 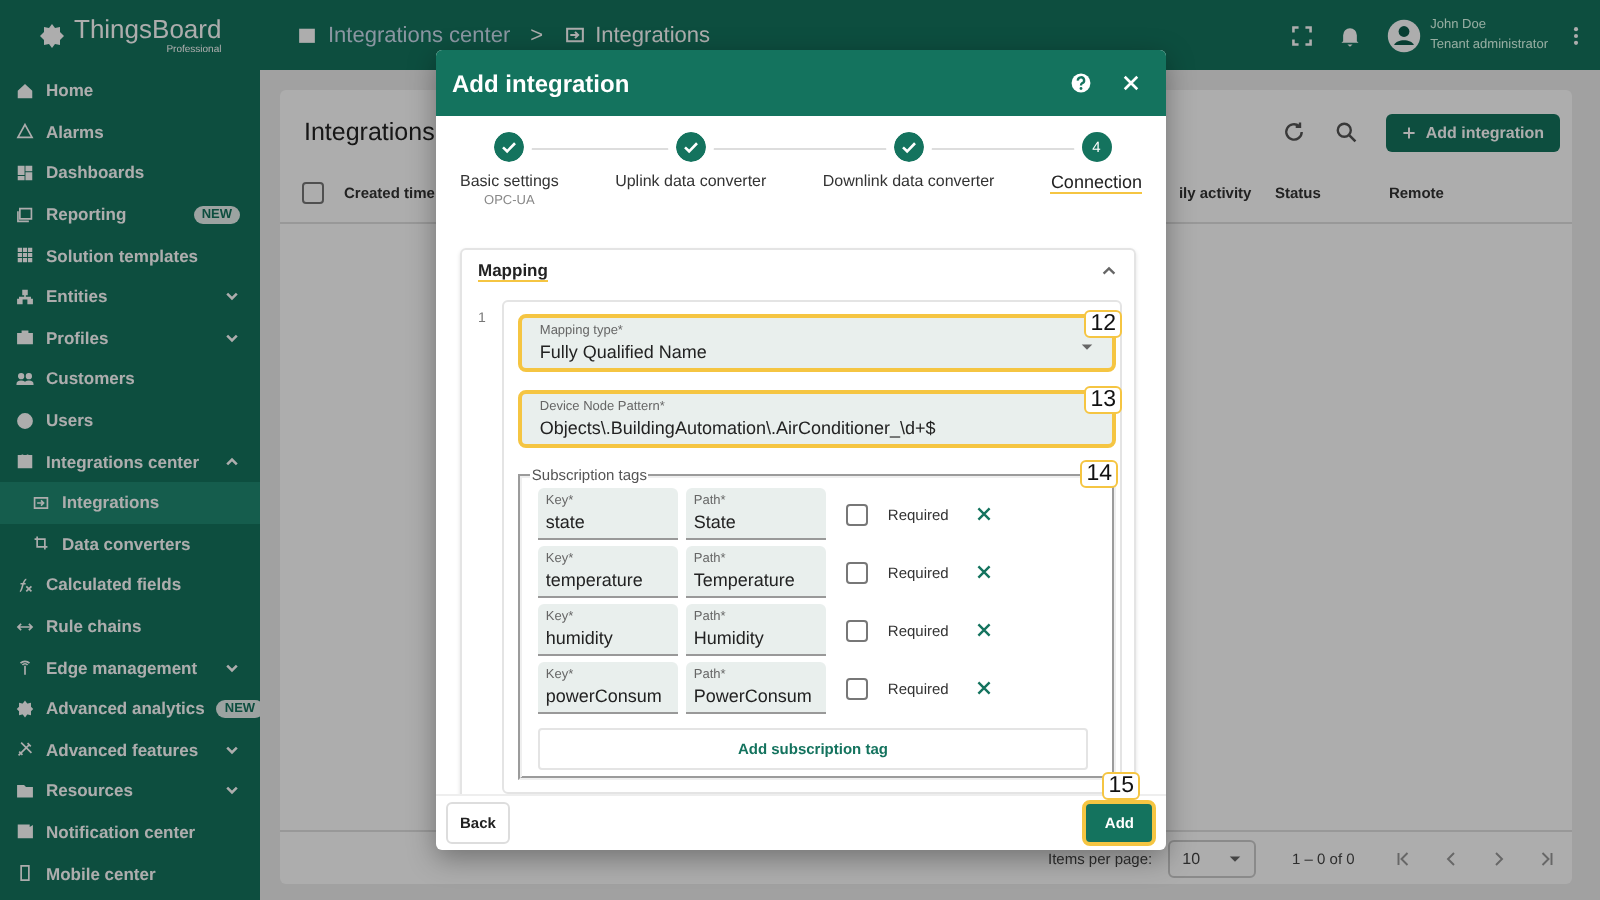 I want to click on sidebar-item: Rule chains, so click(x=130, y=626).